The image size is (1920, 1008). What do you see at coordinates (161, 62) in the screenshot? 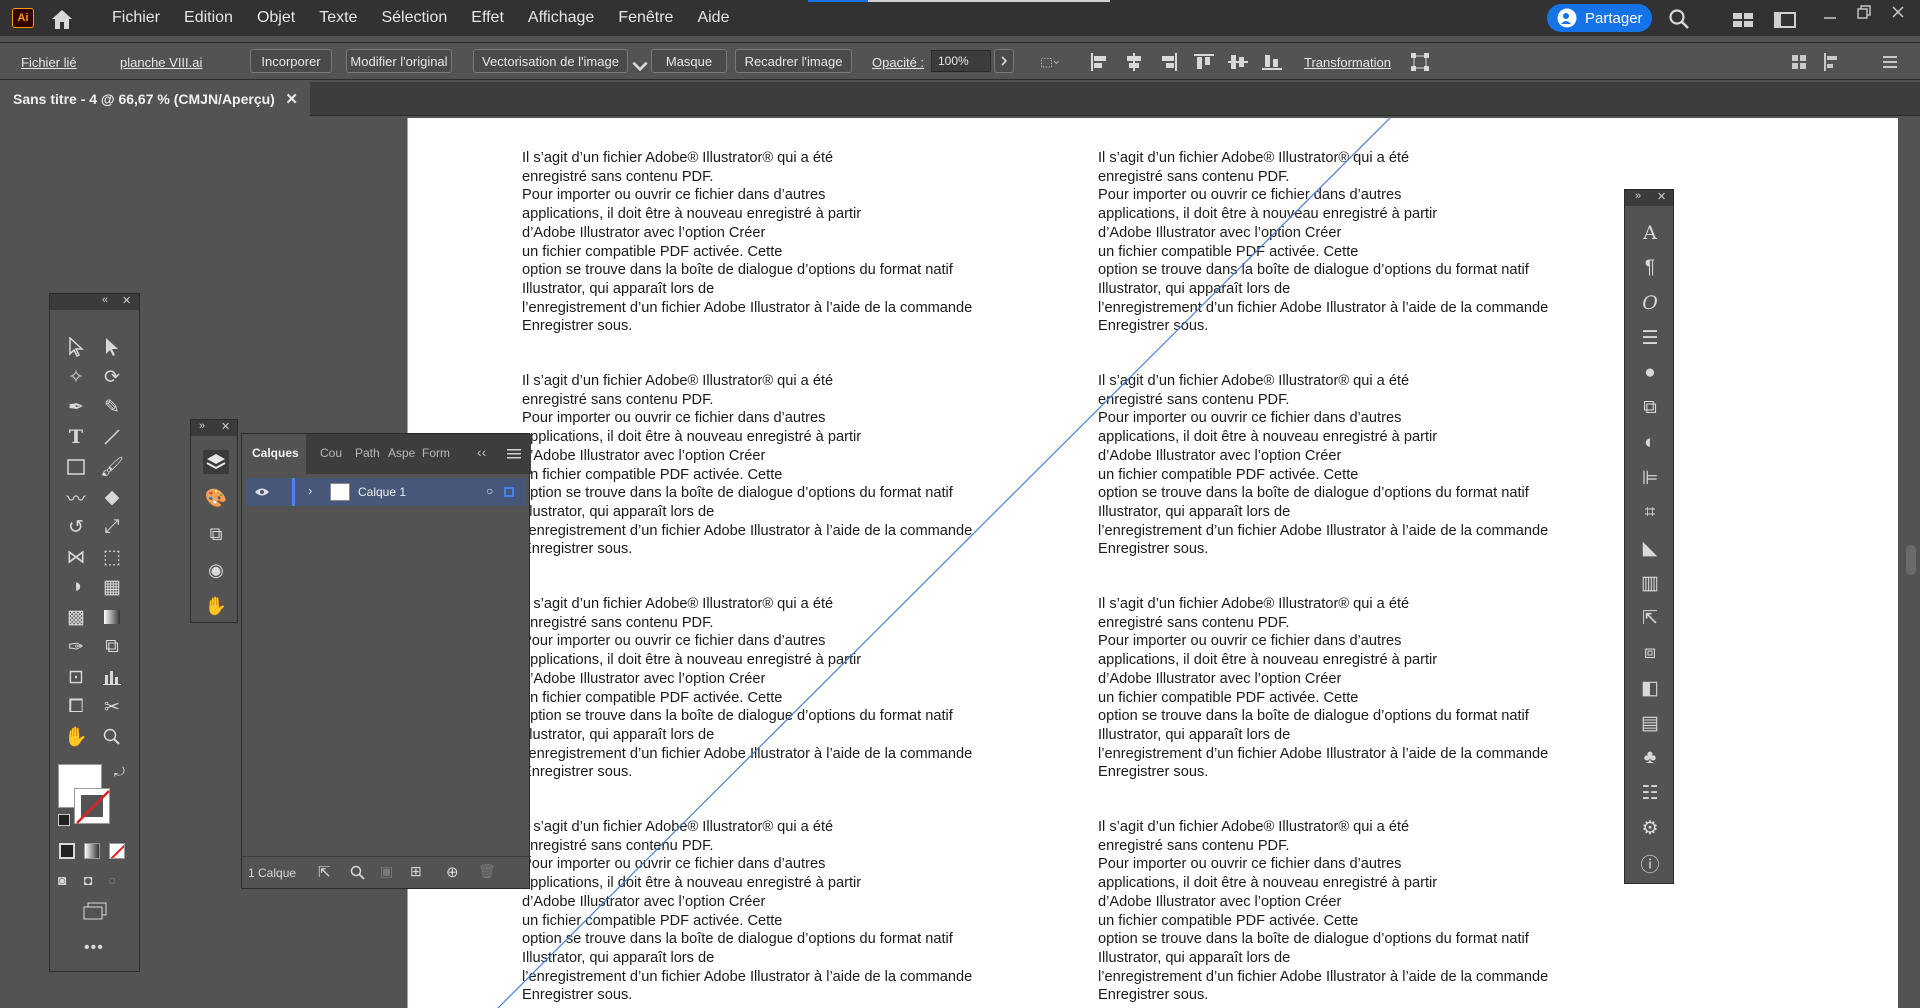
I see `file-name-link: planche VIII.ai` at bounding box center [161, 62].